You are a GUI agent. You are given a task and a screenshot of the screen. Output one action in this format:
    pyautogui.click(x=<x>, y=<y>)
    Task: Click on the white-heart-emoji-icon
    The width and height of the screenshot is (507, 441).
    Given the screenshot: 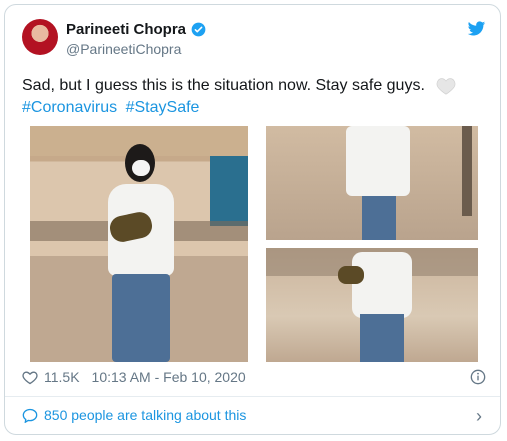 What is the action you would take?
    pyautogui.click(x=446, y=86)
    